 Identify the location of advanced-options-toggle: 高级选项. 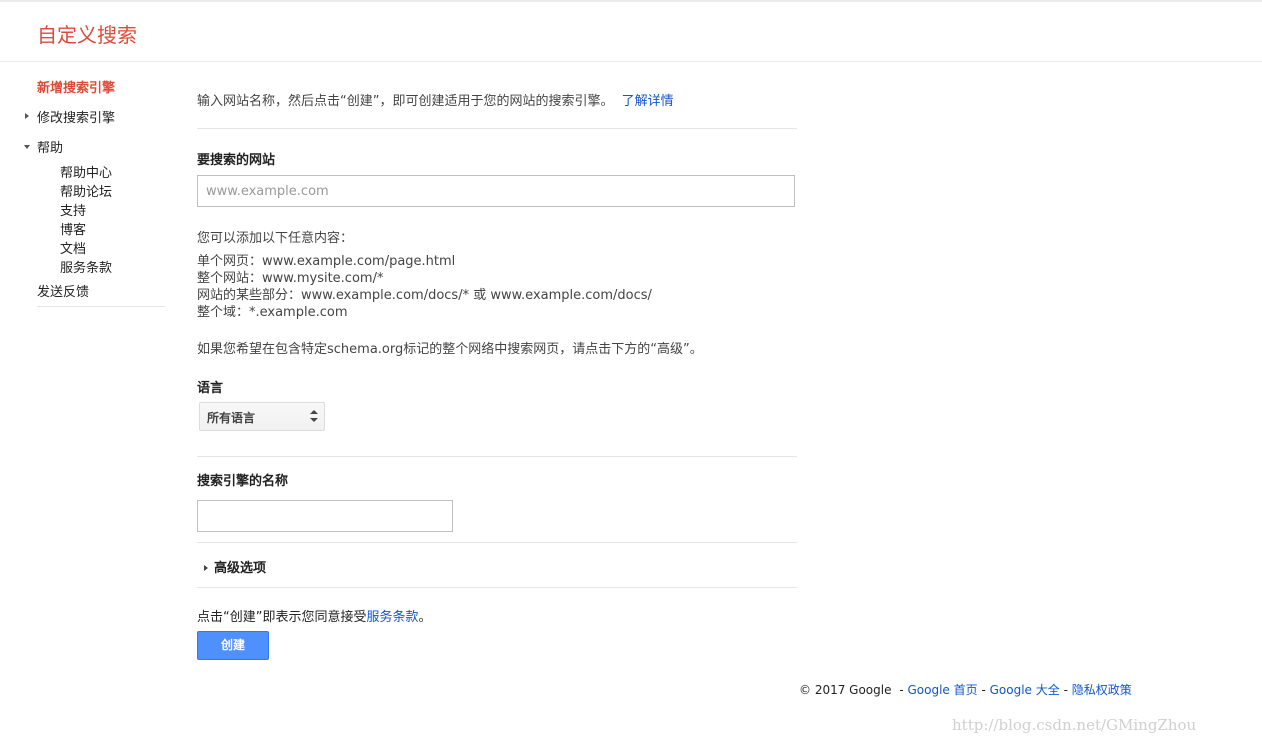
(240, 566).